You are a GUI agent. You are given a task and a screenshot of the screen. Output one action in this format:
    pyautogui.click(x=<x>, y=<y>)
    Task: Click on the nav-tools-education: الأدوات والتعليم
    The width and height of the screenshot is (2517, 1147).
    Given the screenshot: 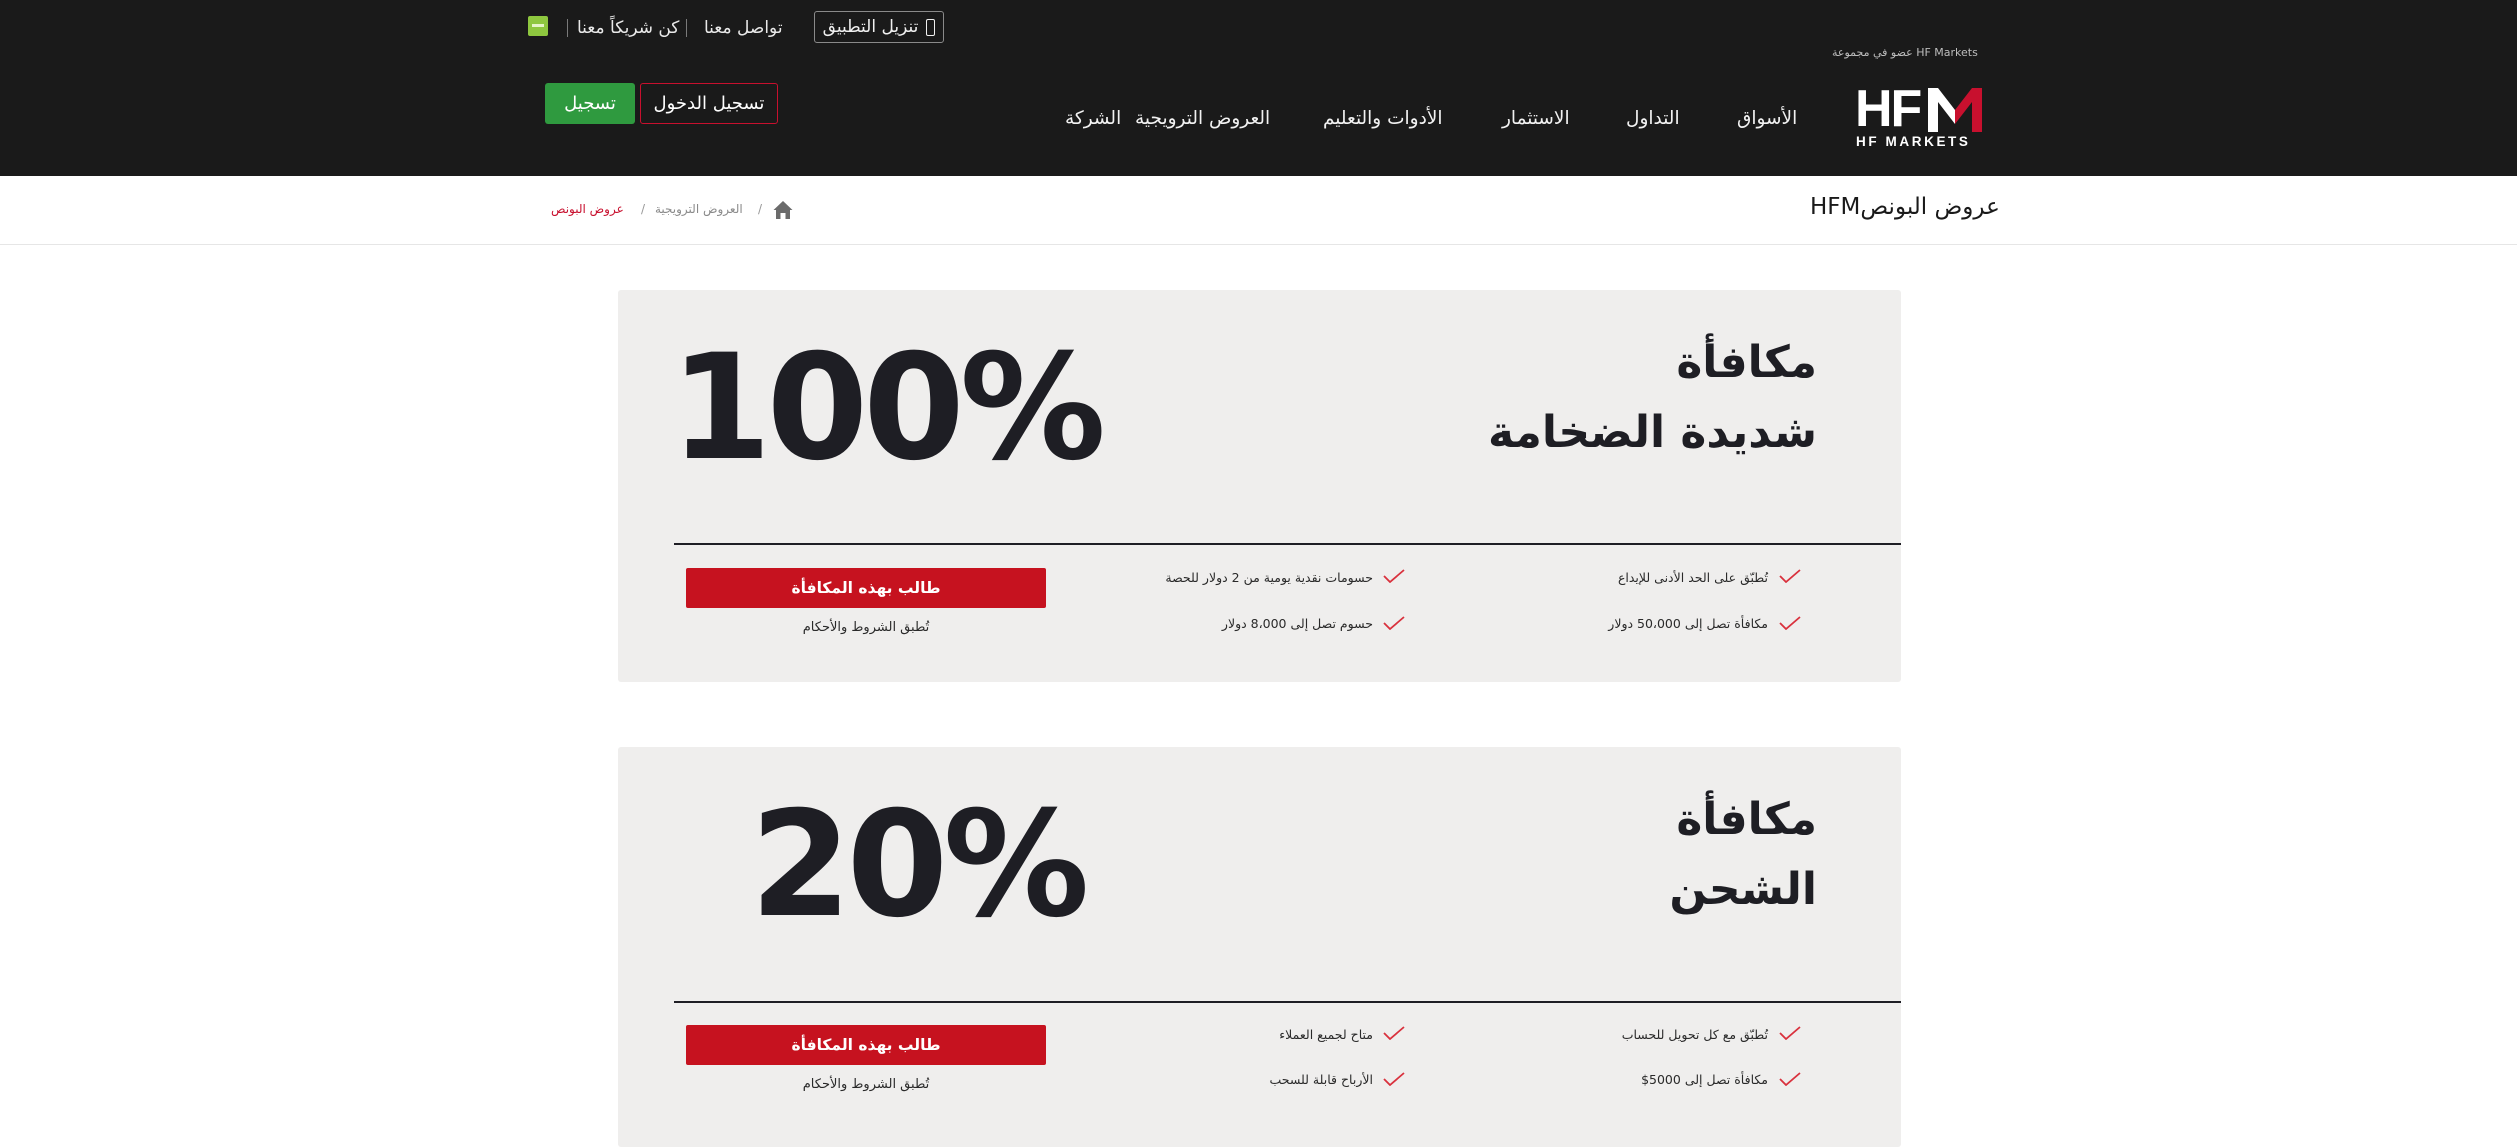 What is the action you would take?
    pyautogui.click(x=1383, y=119)
    